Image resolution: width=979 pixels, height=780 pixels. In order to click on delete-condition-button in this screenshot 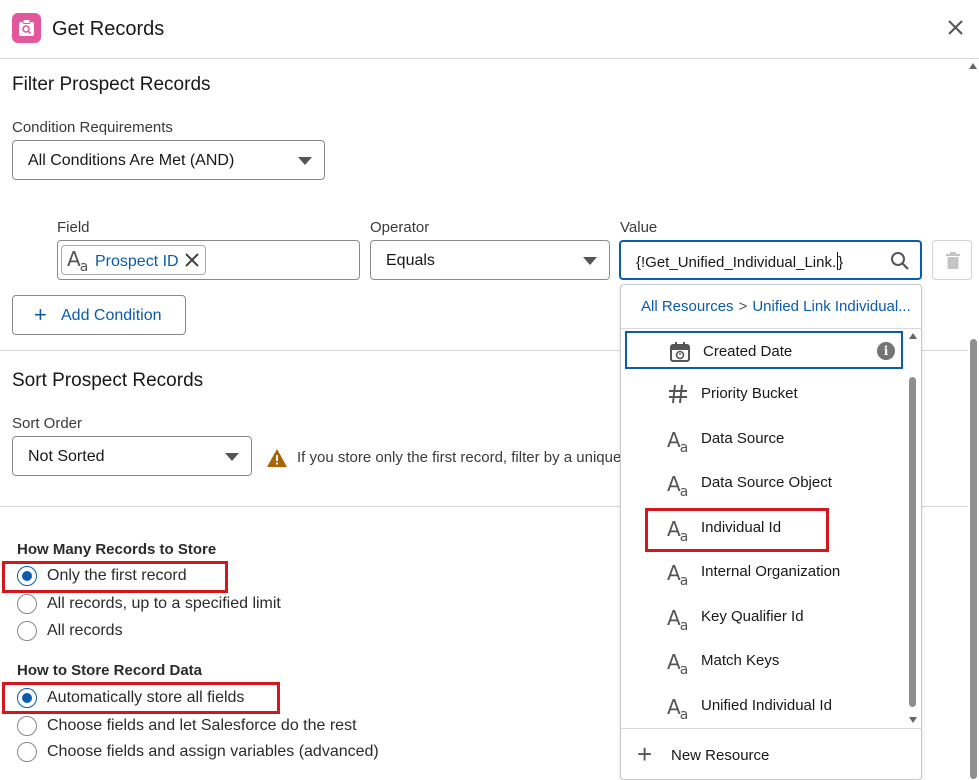, I will do `click(952, 260)`.